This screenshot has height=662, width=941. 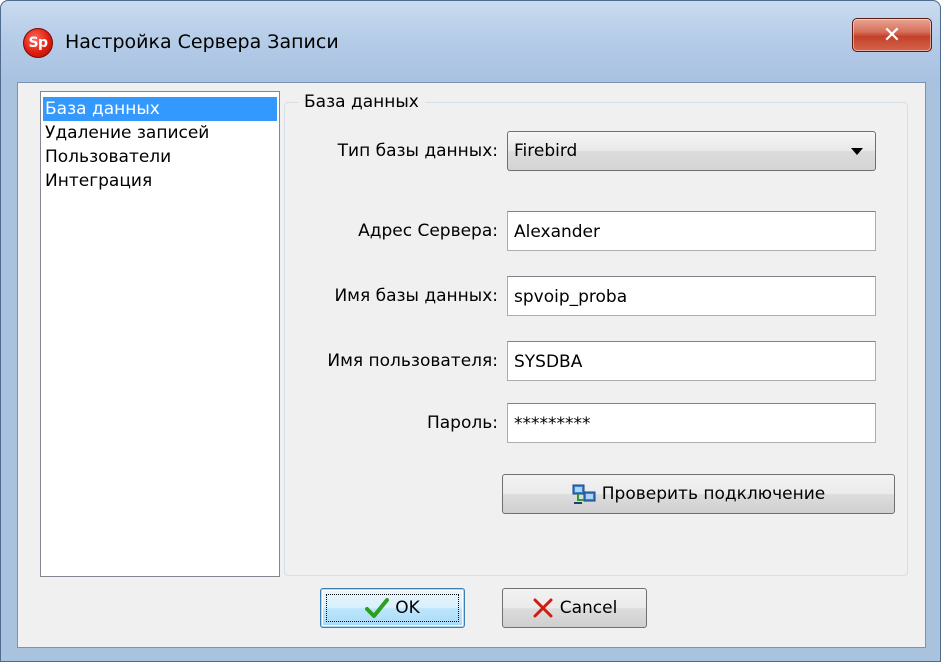 I want to click on nav-item-database: База данных, so click(x=160, y=109).